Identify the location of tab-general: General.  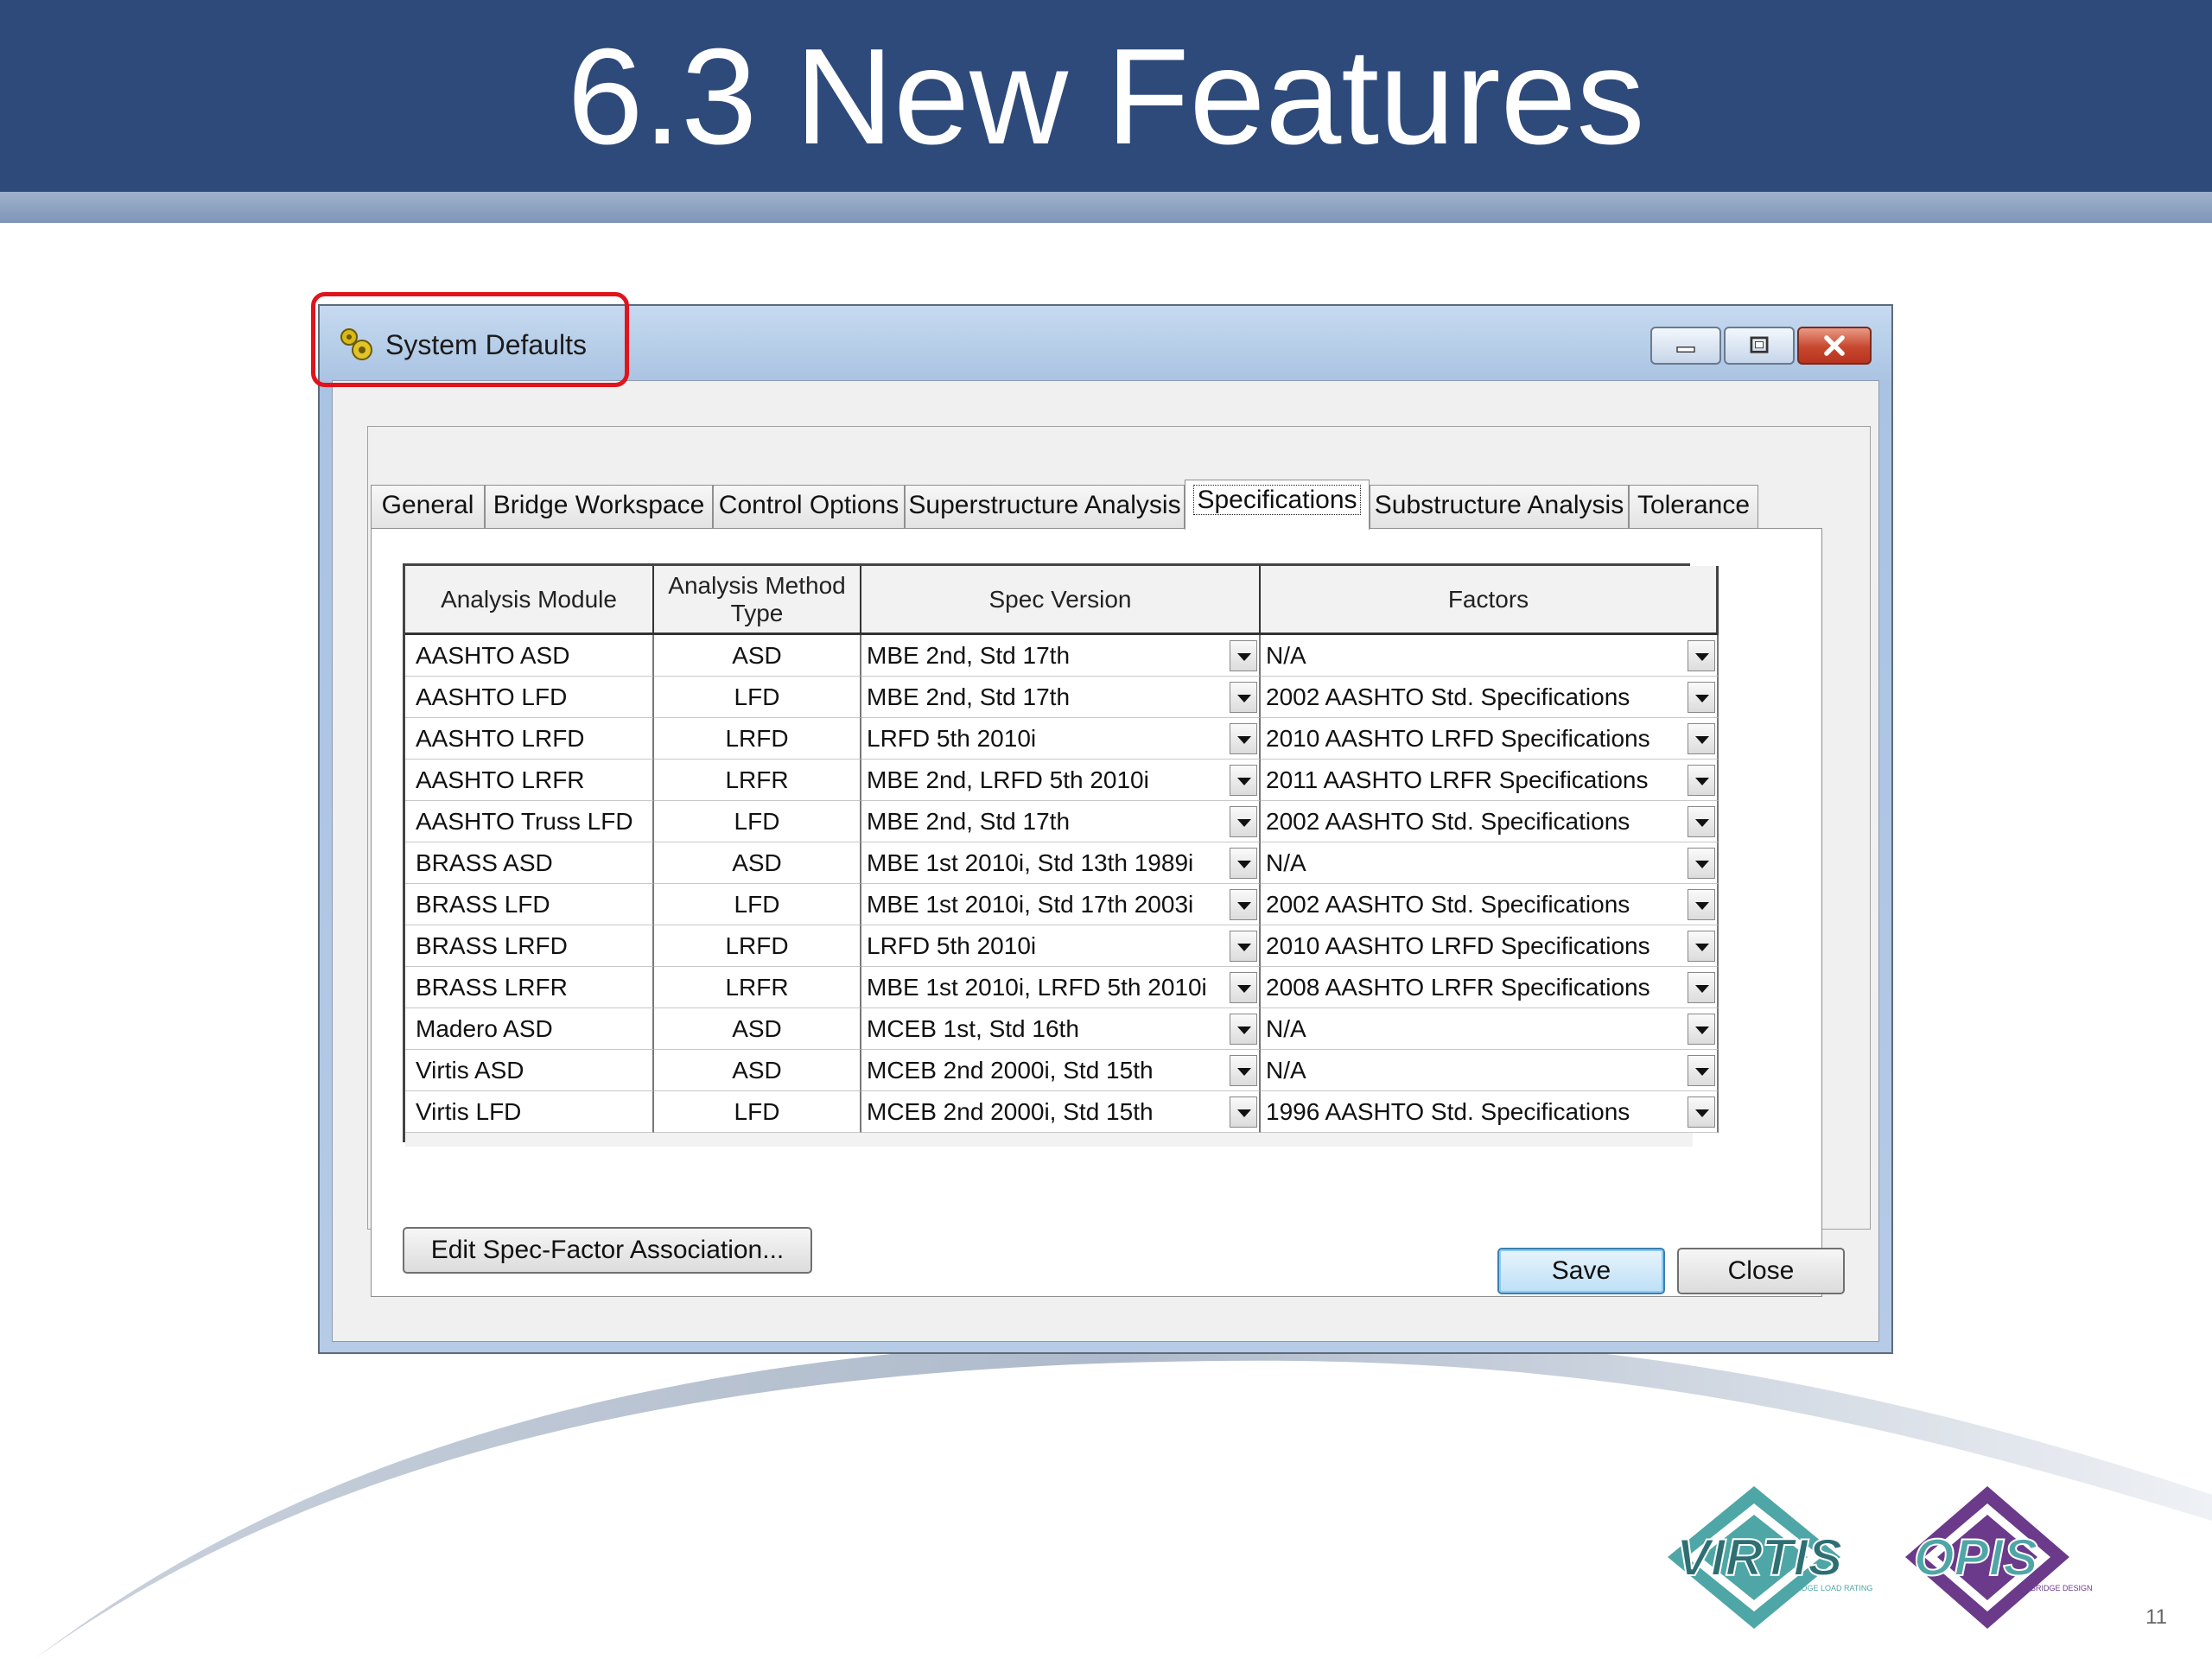
(428, 506).